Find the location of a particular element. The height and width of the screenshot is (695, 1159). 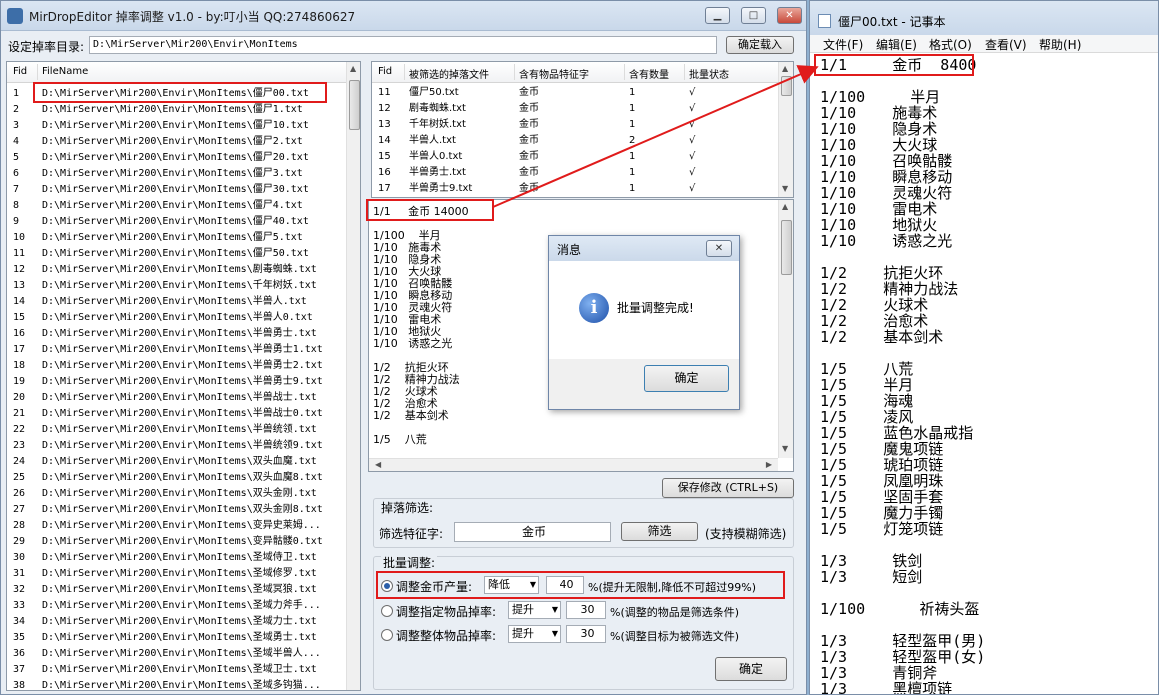

annotation-arrow is located at coordinates (655, 136).